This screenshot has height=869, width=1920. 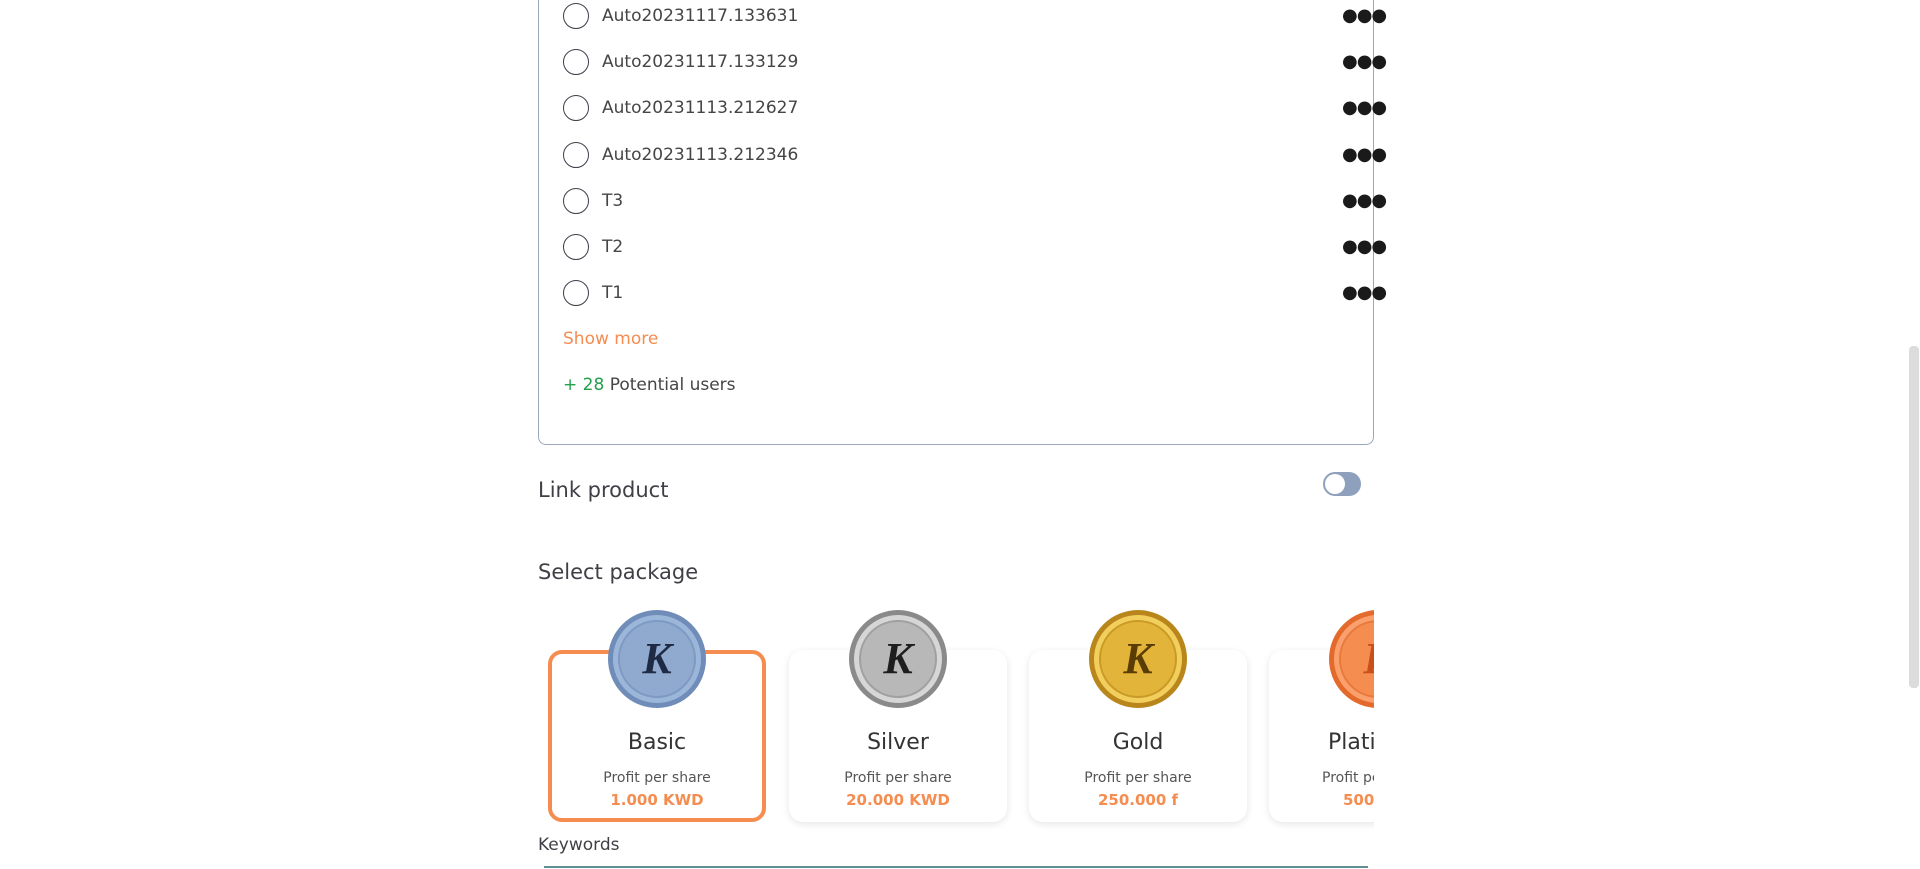 I want to click on platinum-coin-icon: K, so click(x=1351, y=659).